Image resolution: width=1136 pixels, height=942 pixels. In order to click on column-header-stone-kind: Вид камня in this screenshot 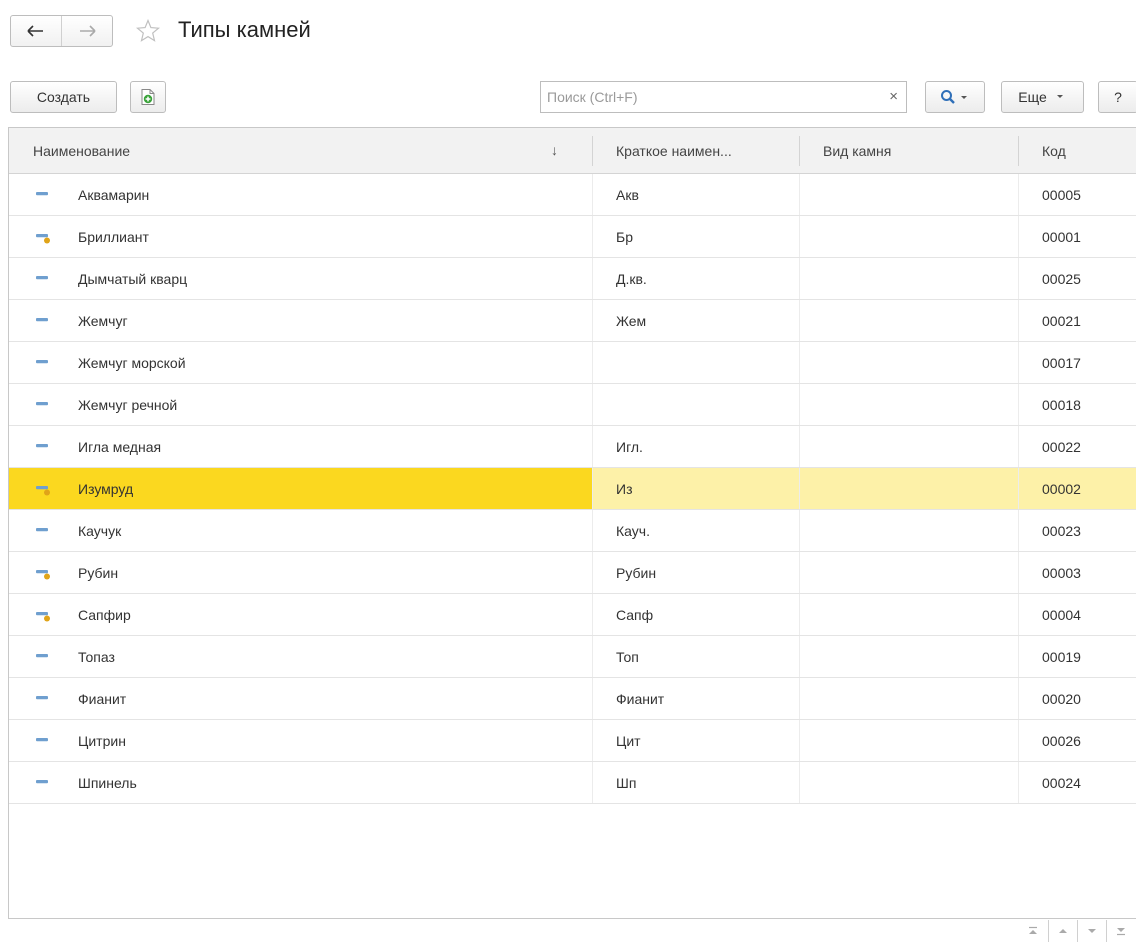, I will do `click(908, 150)`.